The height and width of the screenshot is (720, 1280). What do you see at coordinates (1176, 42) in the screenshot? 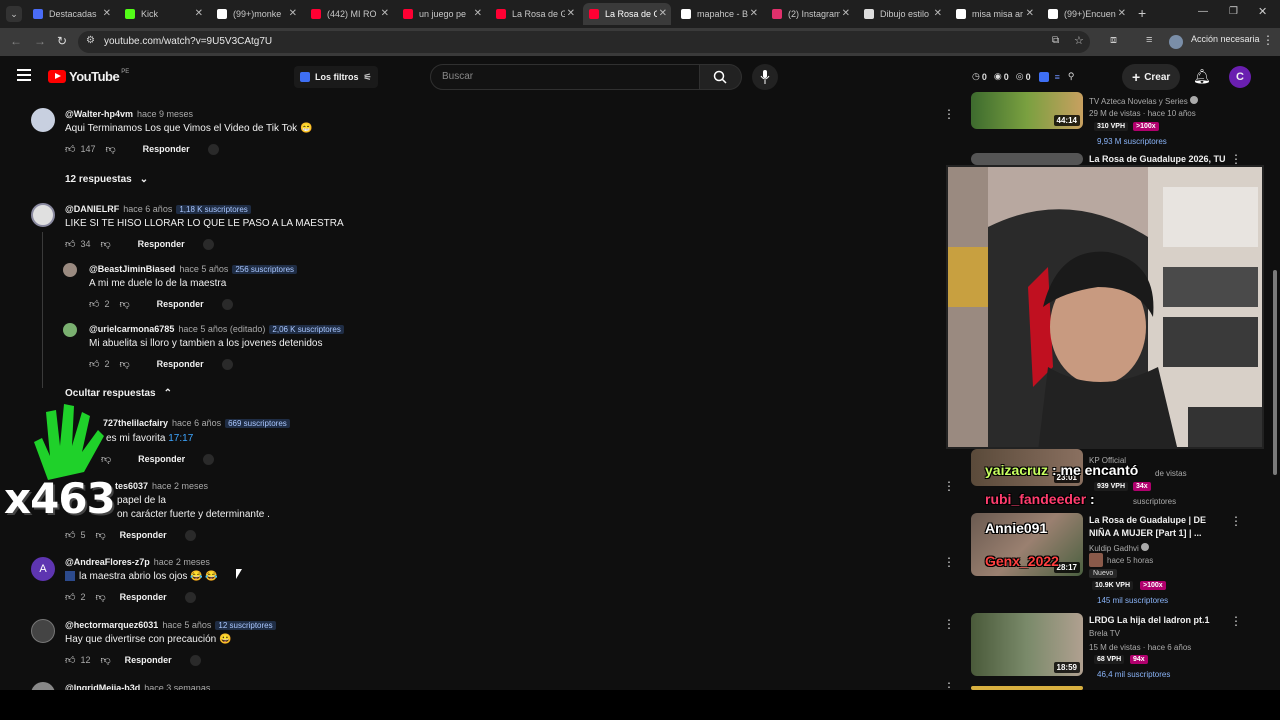
I see `profile-avatar` at bounding box center [1176, 42].